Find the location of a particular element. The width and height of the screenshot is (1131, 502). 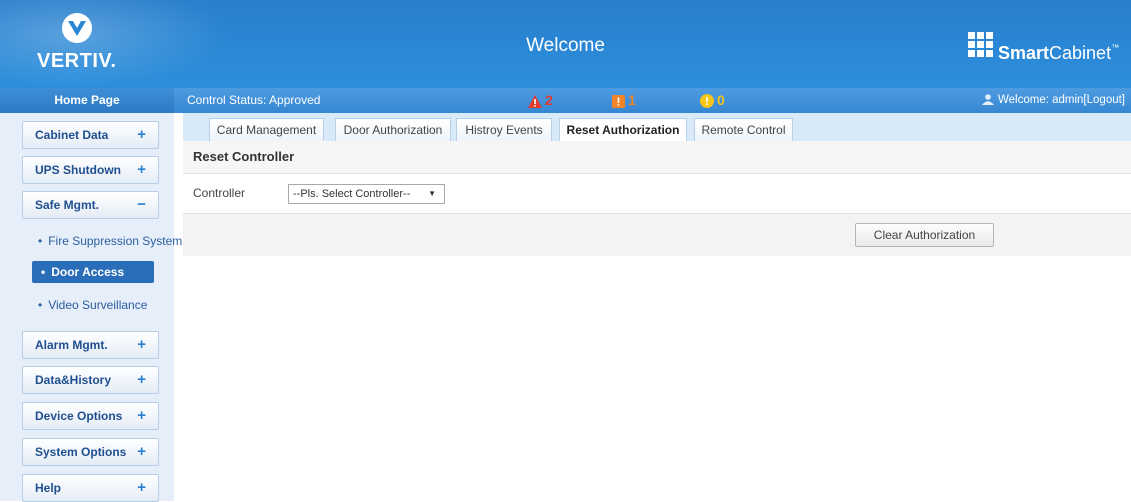

page-title: Welcome is located at coordinates (565, 45).